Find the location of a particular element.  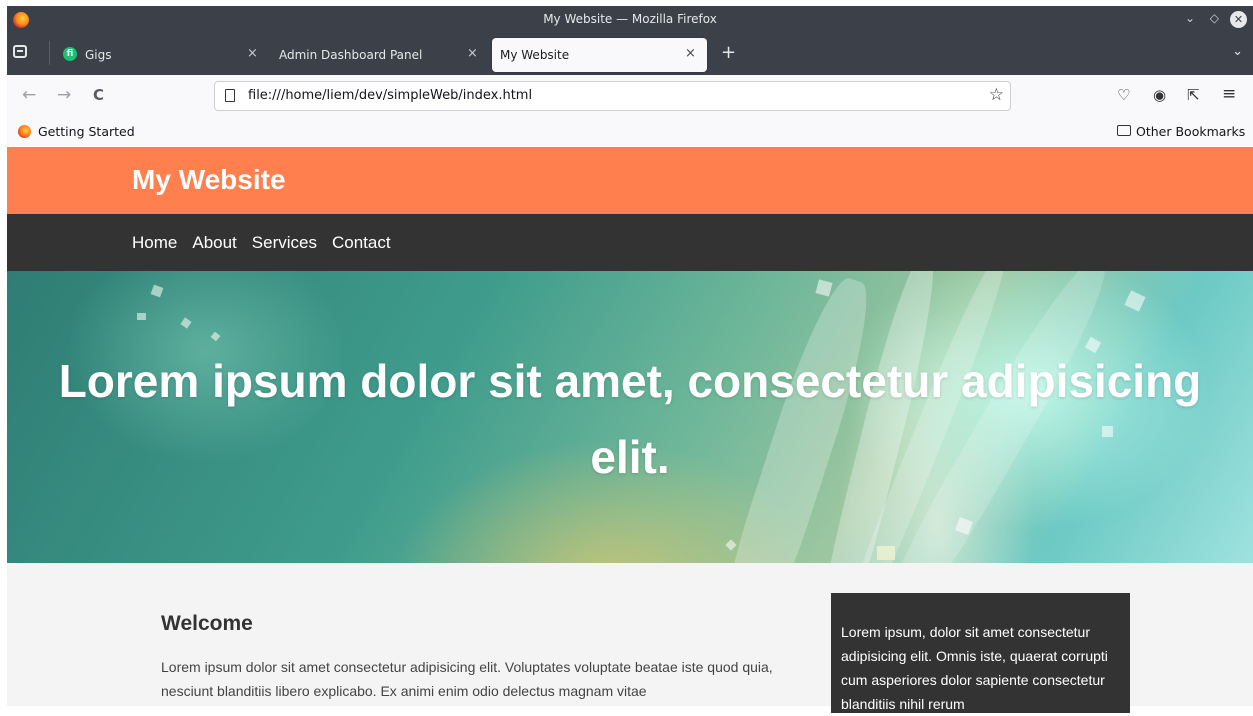

tab-my-website: My Website × is located at coordinates (599, 55).